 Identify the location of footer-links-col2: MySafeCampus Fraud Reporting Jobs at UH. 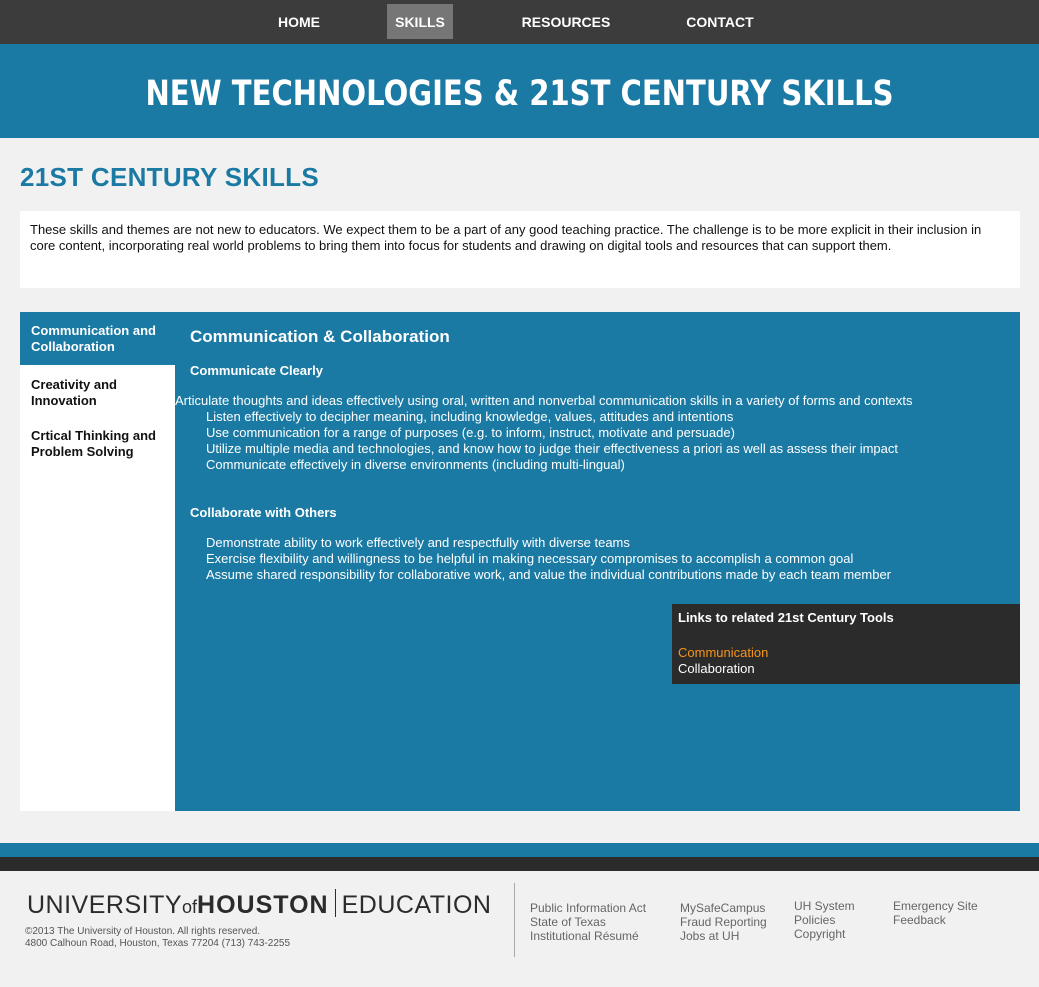
(723, 922).